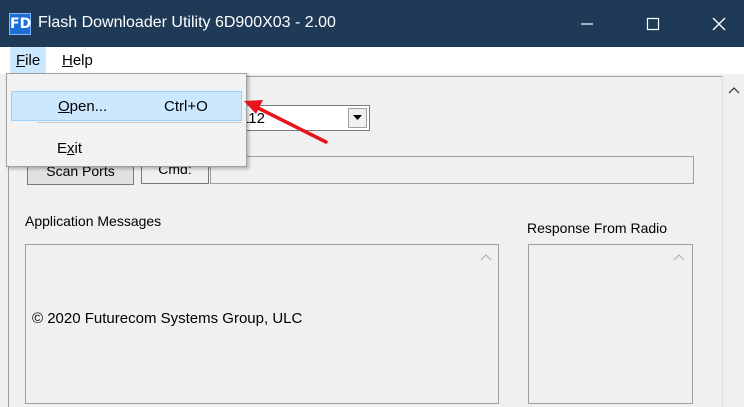  What do you see at coordinates (301, 118) in the screenshot?
I see `port-combo: 112` at bounding box center [301, 118].